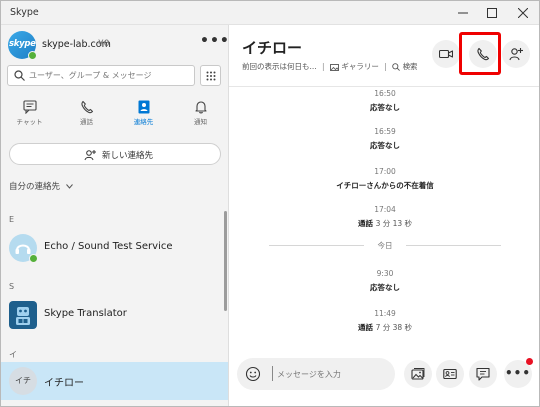  Describe the element at coordinates (394, 223) in the screenshot. I see `call-duration: 3 分 13 秒` at that location.